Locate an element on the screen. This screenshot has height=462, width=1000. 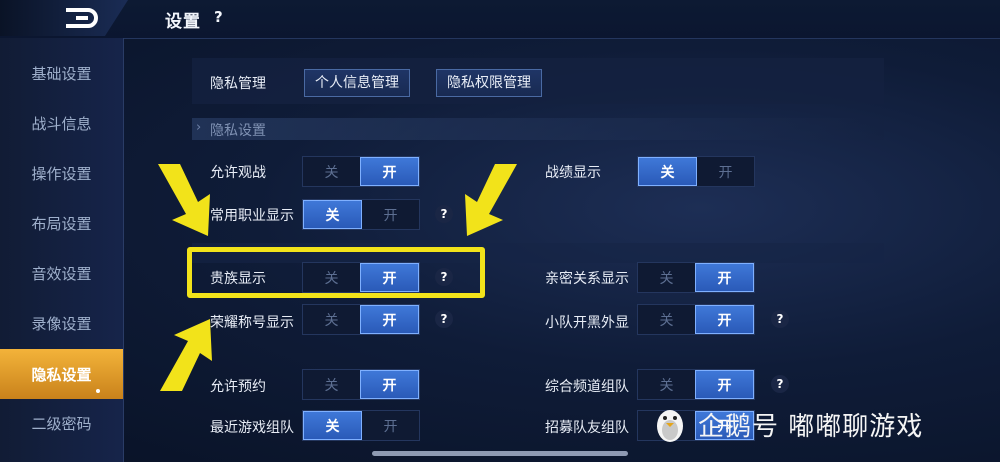
sidebar-item-label: 音效设置 is located at coordinates (61, 273).